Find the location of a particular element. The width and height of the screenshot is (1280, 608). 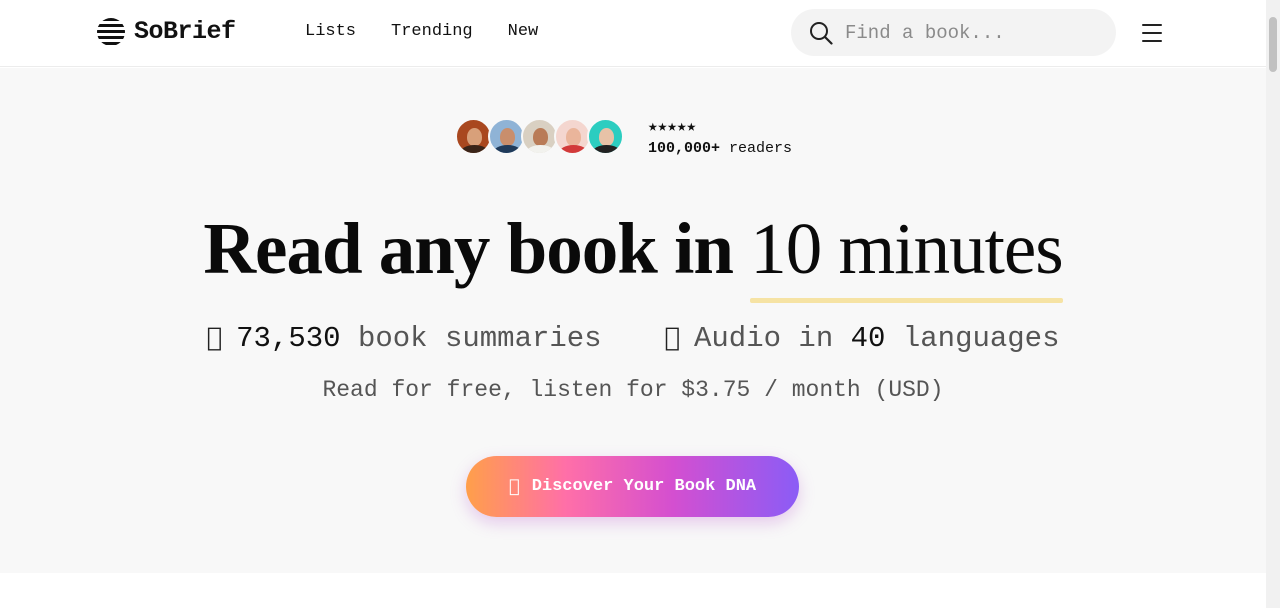

audio-prefix: Audio in is located at coordinates (755, 338).